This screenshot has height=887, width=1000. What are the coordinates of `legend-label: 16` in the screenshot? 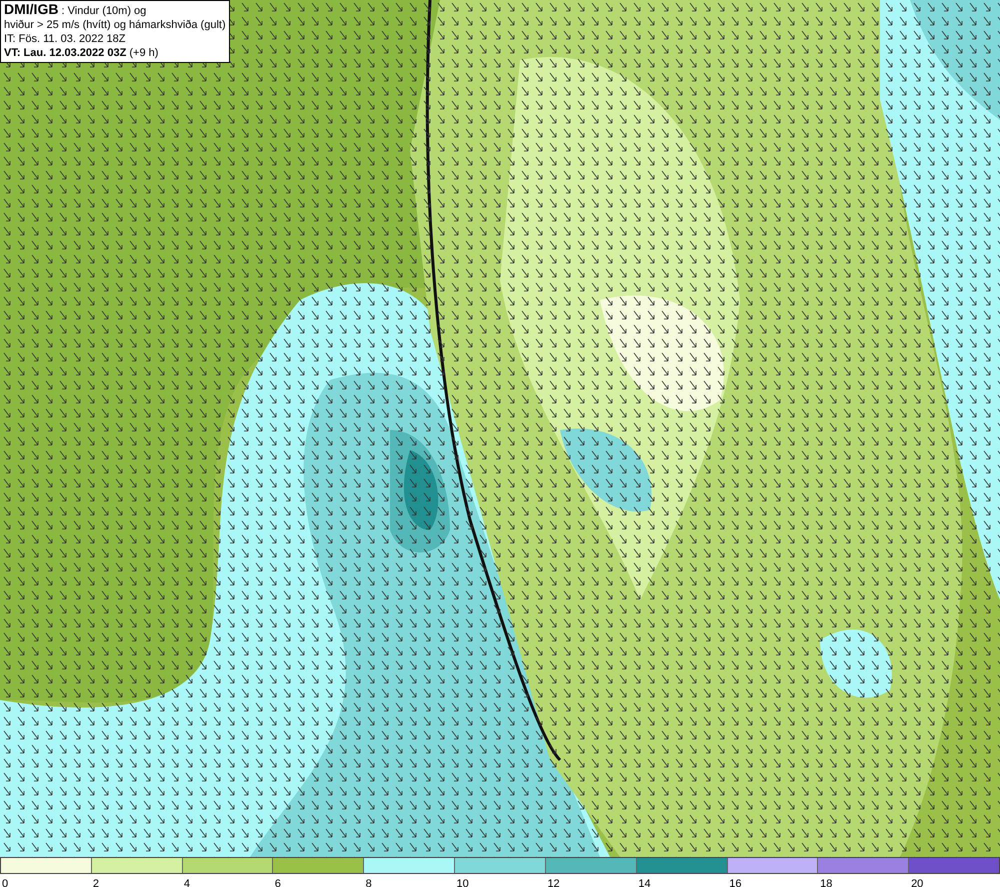 It's located at (735, 882).